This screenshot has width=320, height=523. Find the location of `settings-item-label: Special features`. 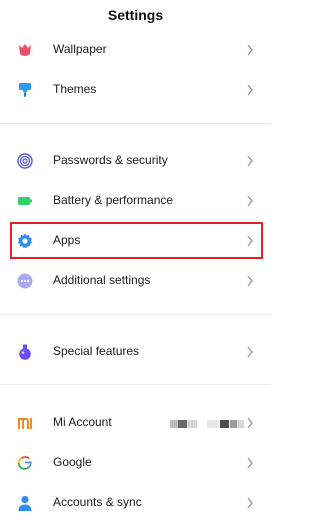

settings-item-label: Special features is located at coordinates (96, 351).